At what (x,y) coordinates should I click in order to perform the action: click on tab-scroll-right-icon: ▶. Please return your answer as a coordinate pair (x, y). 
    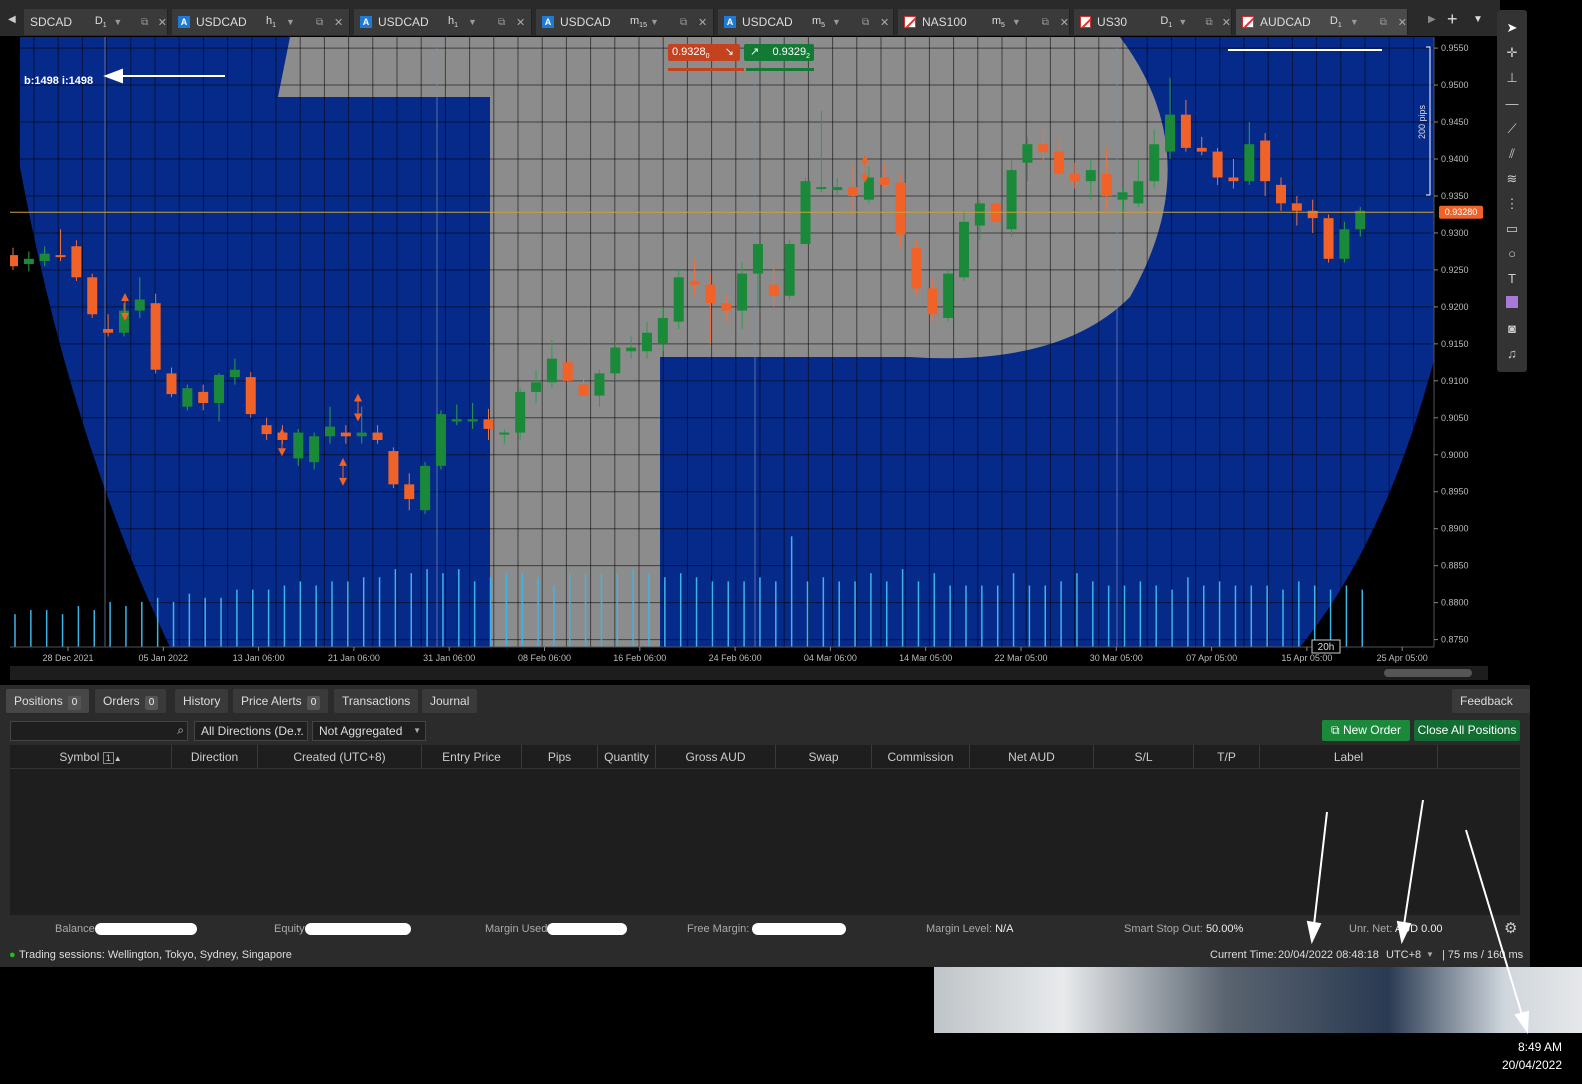
    Looking at the image, I should click on (1432, 19).